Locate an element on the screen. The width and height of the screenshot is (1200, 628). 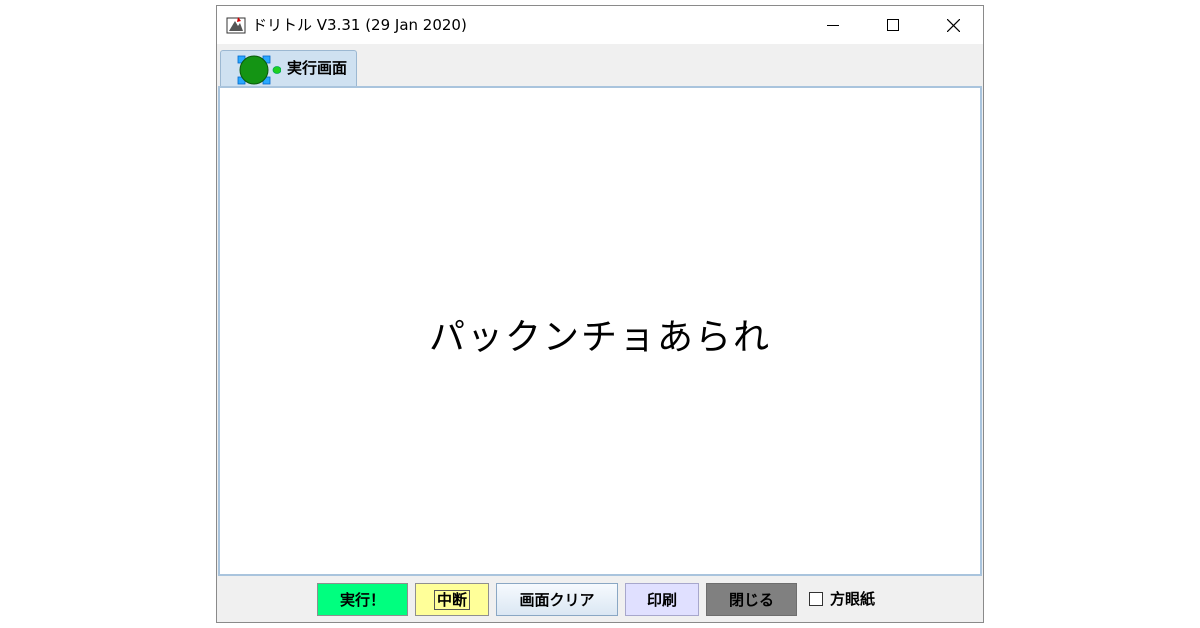
tab-execution-screen: 実行画面 is located at coordinates (288, 68).